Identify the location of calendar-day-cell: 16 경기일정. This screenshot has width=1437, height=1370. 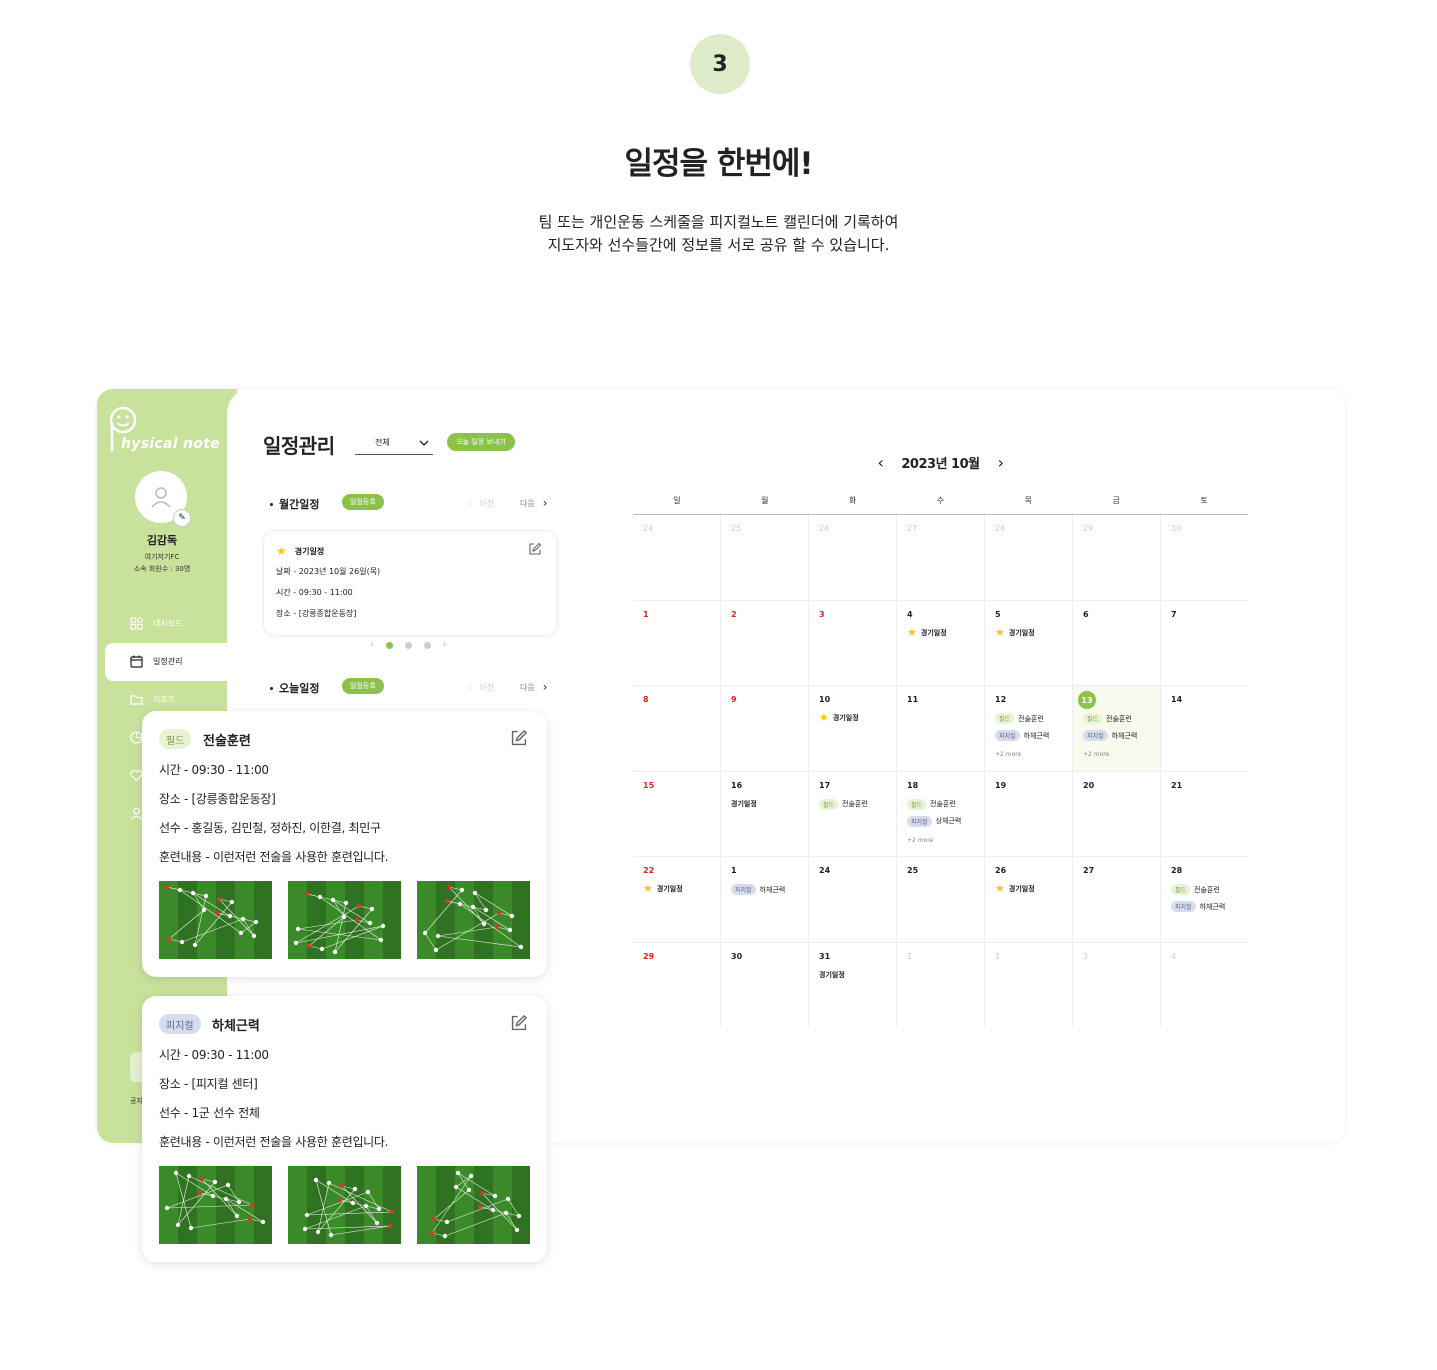
(764, 813).